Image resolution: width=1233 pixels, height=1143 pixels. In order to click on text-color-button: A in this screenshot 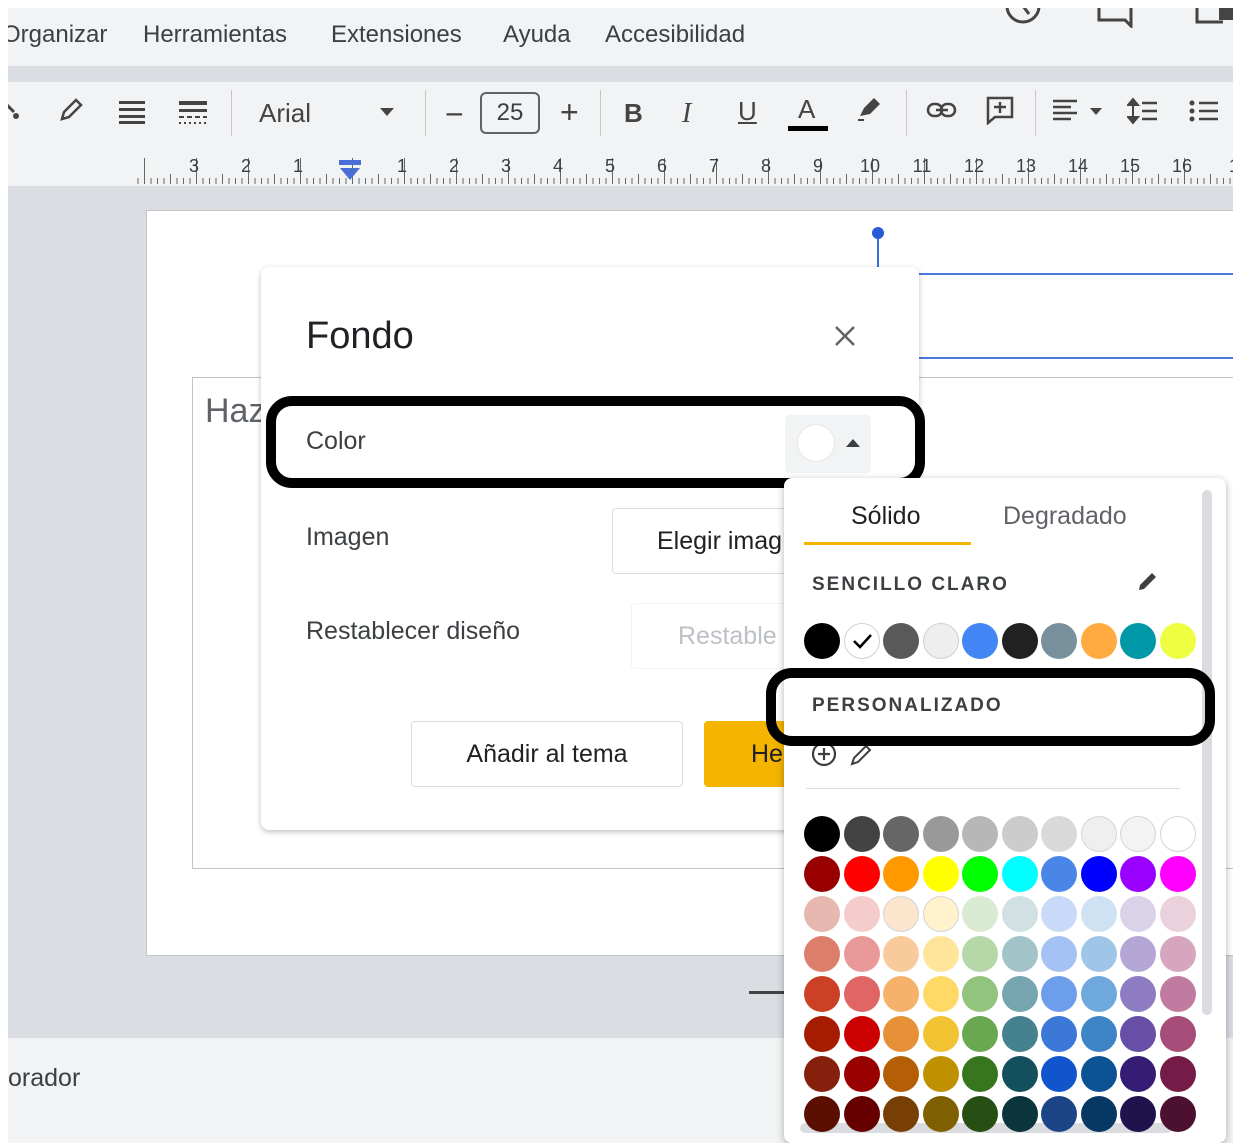, I will do `click(806, 109)`.